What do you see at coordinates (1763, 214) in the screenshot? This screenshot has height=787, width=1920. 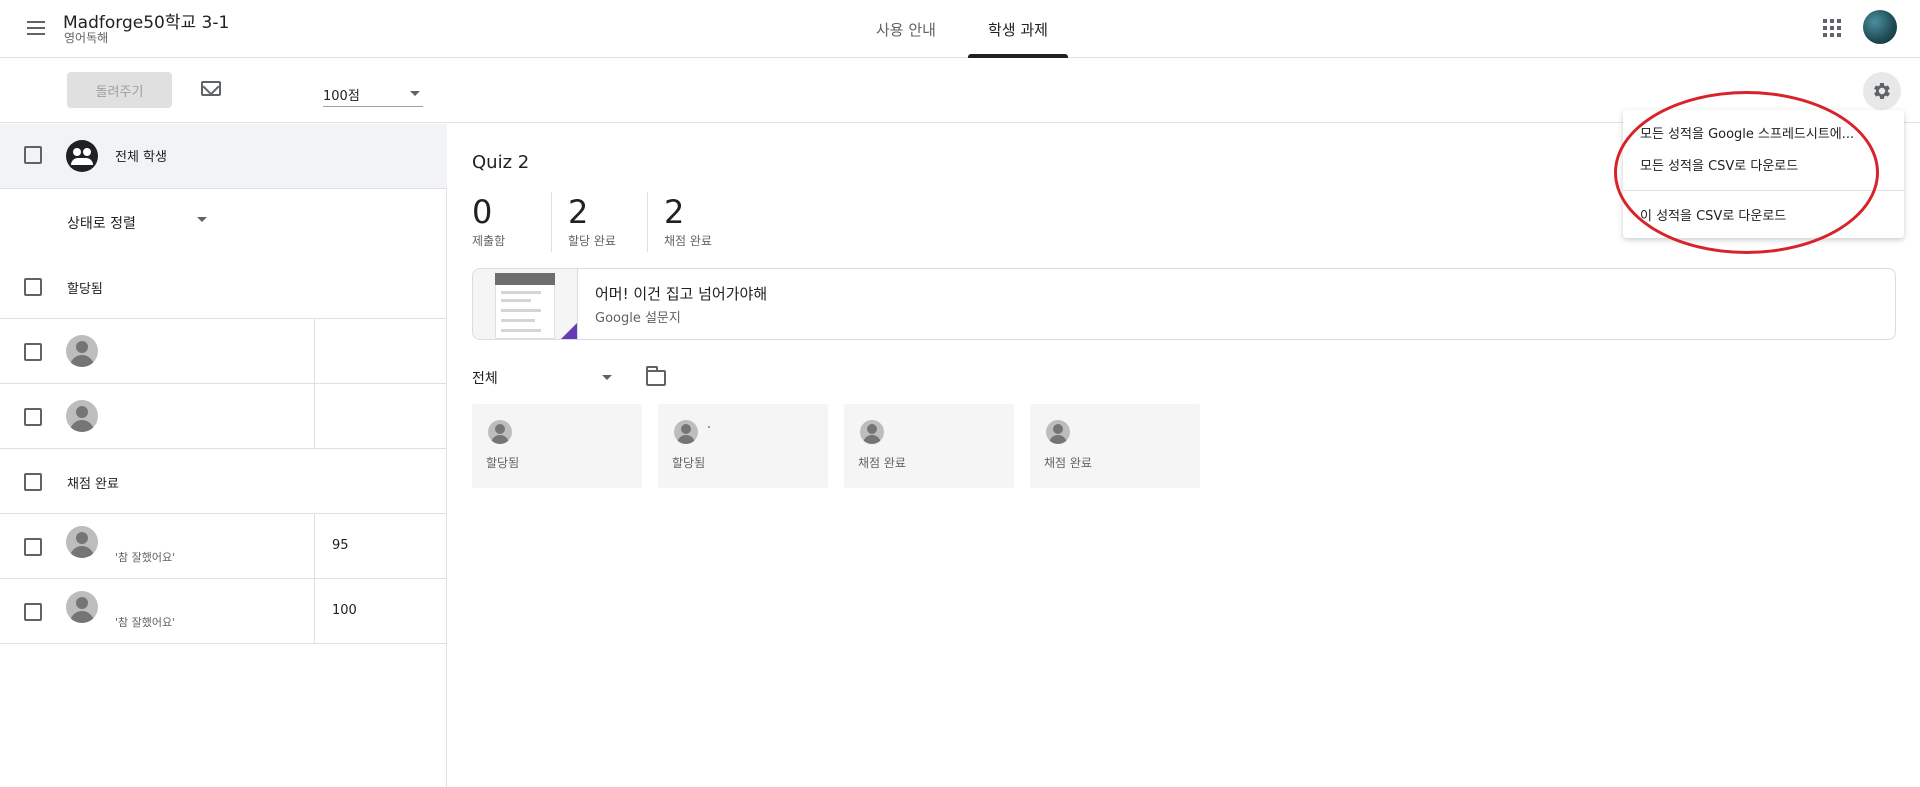 I see `menu-item-download-this-csv: 이 성적을 CSV로 다운로드` at bounding box center [1763, 214].